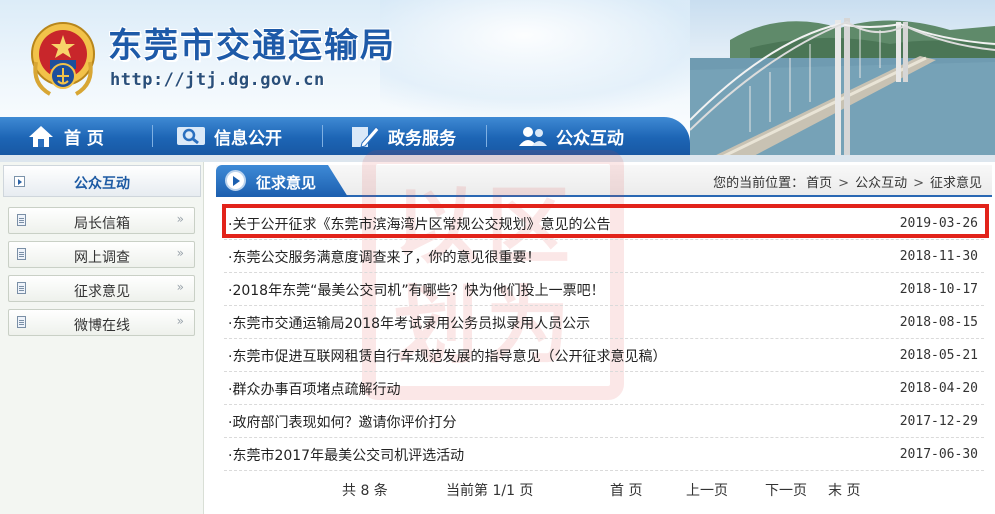 The width and height of the screenshot is (995, 514). What do you see at coordinates (314, 389) in the screenshot?
I see `article-title: ·群众办事百项堵点疏解行动` at bounding box center [314, 389].